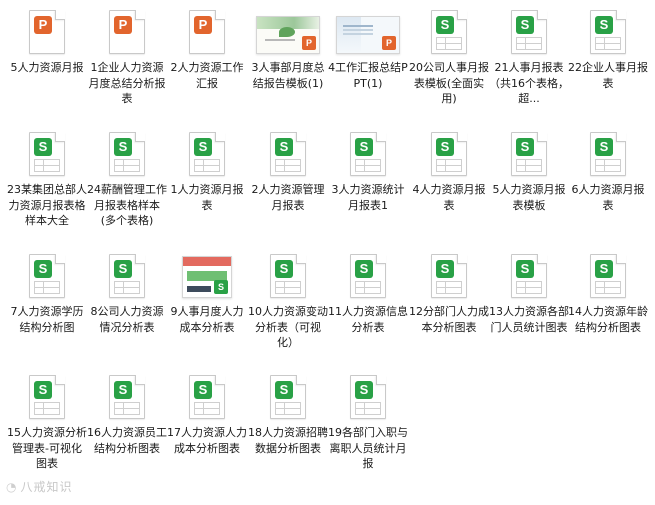 The height and width of the screenshot is (505, 655). Describe the element at coordinates (368, 35) in the screenshot. I see `presentation-thumbnail-icon: P` at that location.